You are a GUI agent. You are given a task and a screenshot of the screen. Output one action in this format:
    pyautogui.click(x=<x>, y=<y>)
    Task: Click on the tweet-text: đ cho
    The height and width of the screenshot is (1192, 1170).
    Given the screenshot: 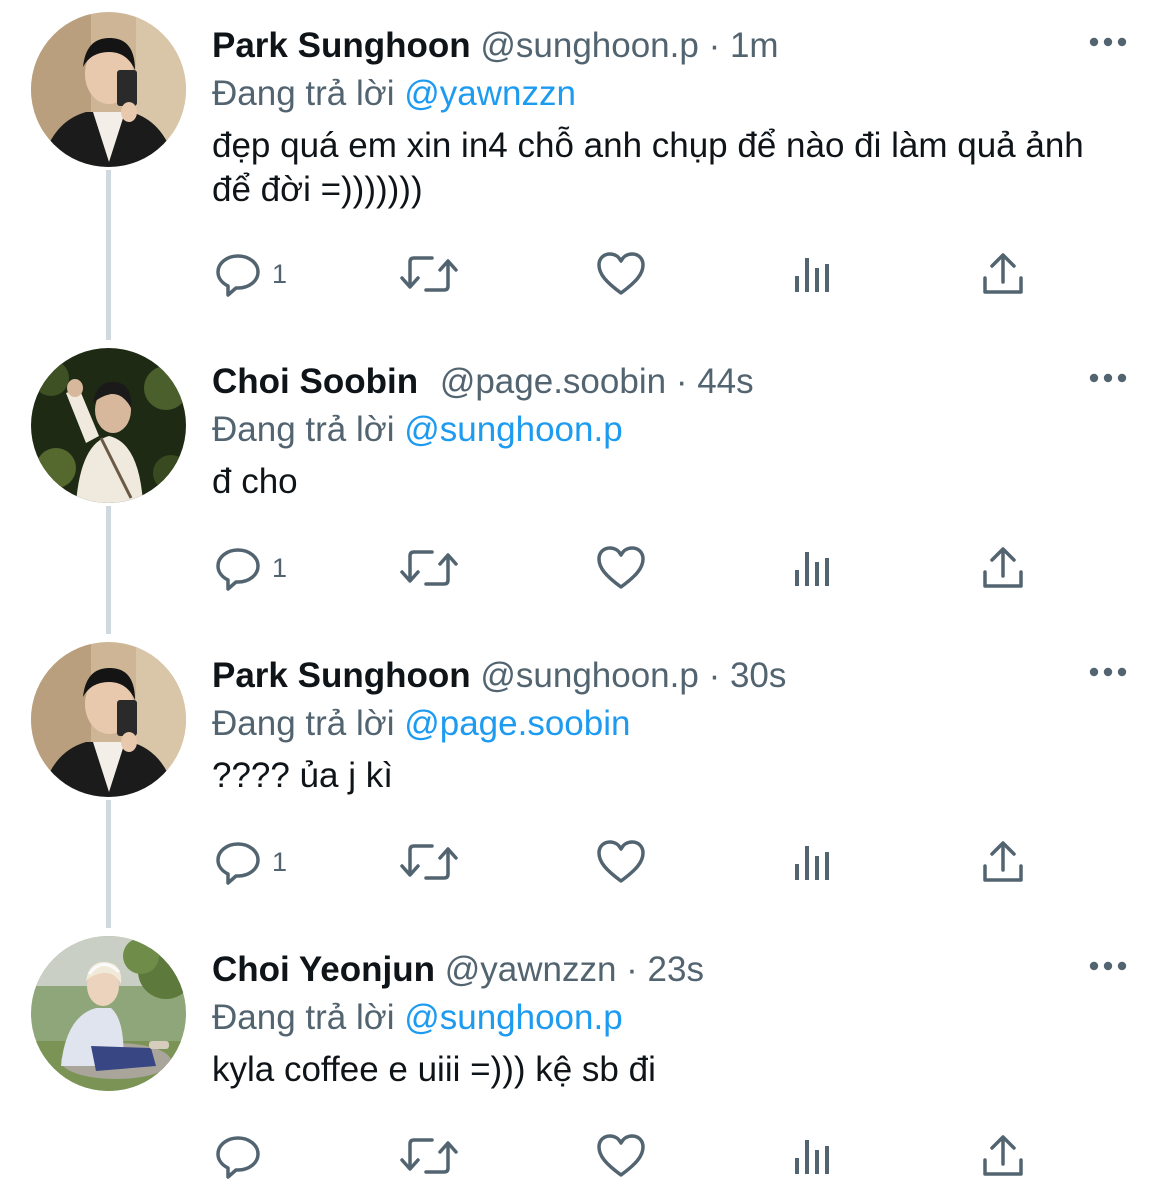 What is the action you would take?
    pyautogui.click(x=255, y=481)
    